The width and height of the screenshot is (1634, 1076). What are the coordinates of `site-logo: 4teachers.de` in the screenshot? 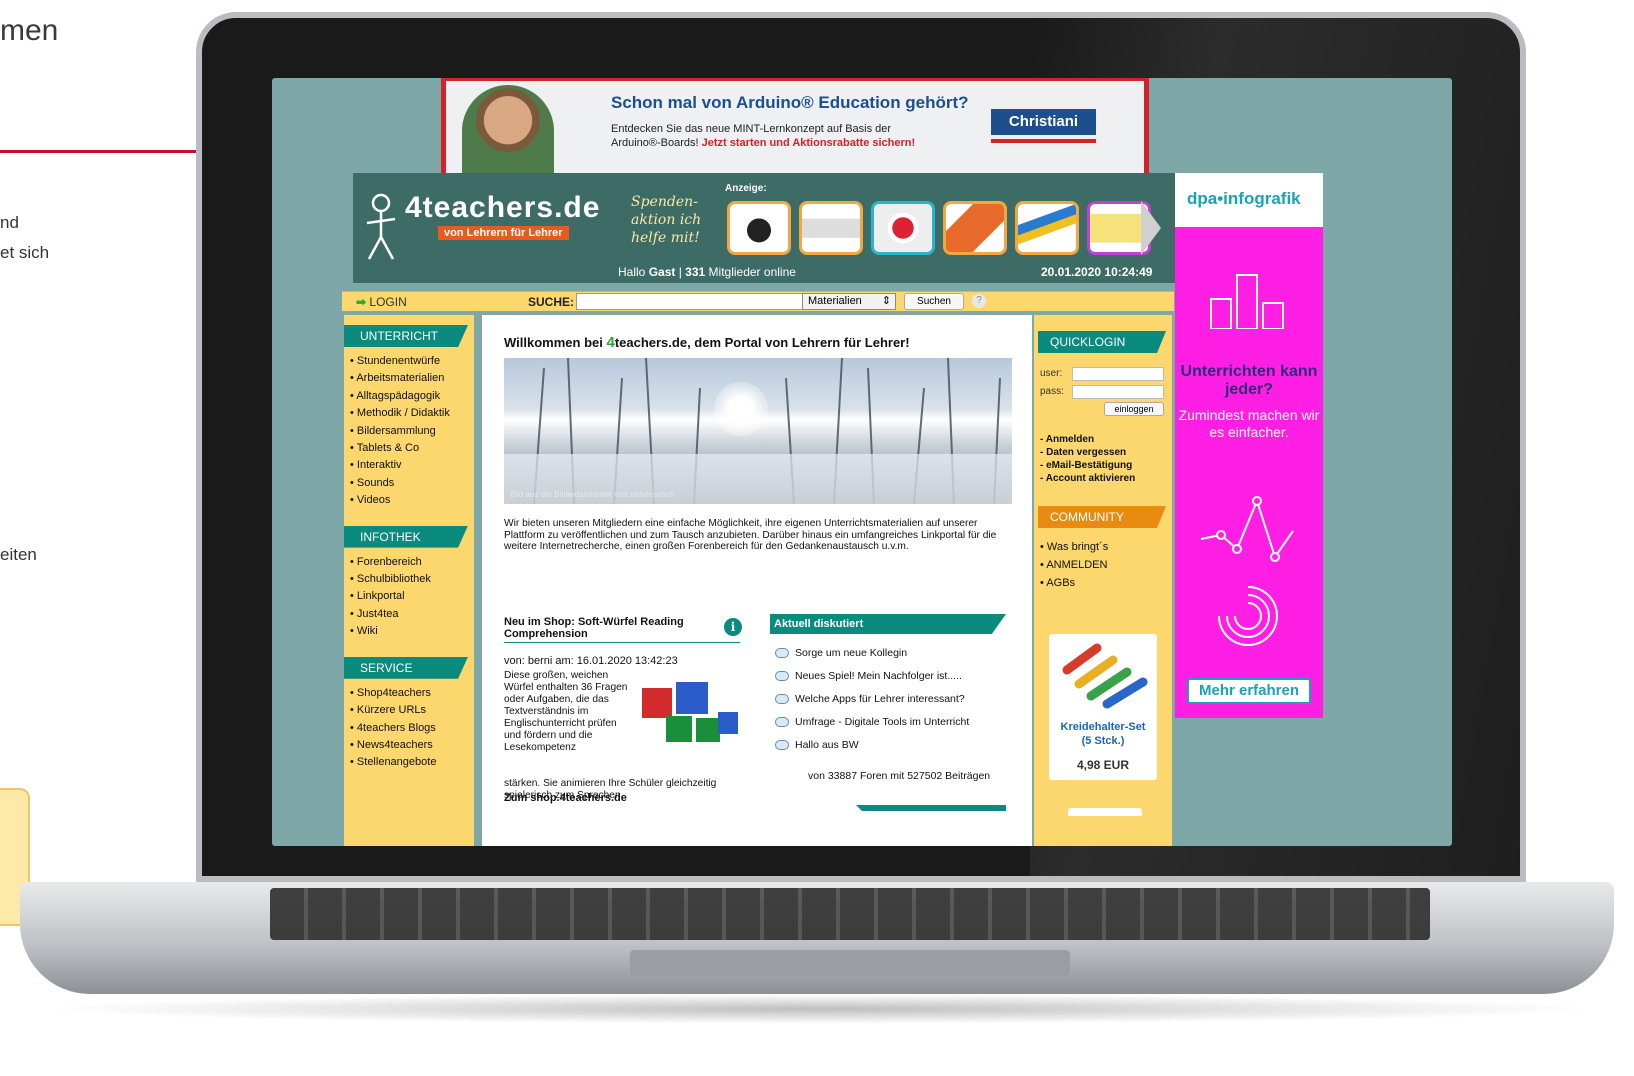 It's located at (502, 208).